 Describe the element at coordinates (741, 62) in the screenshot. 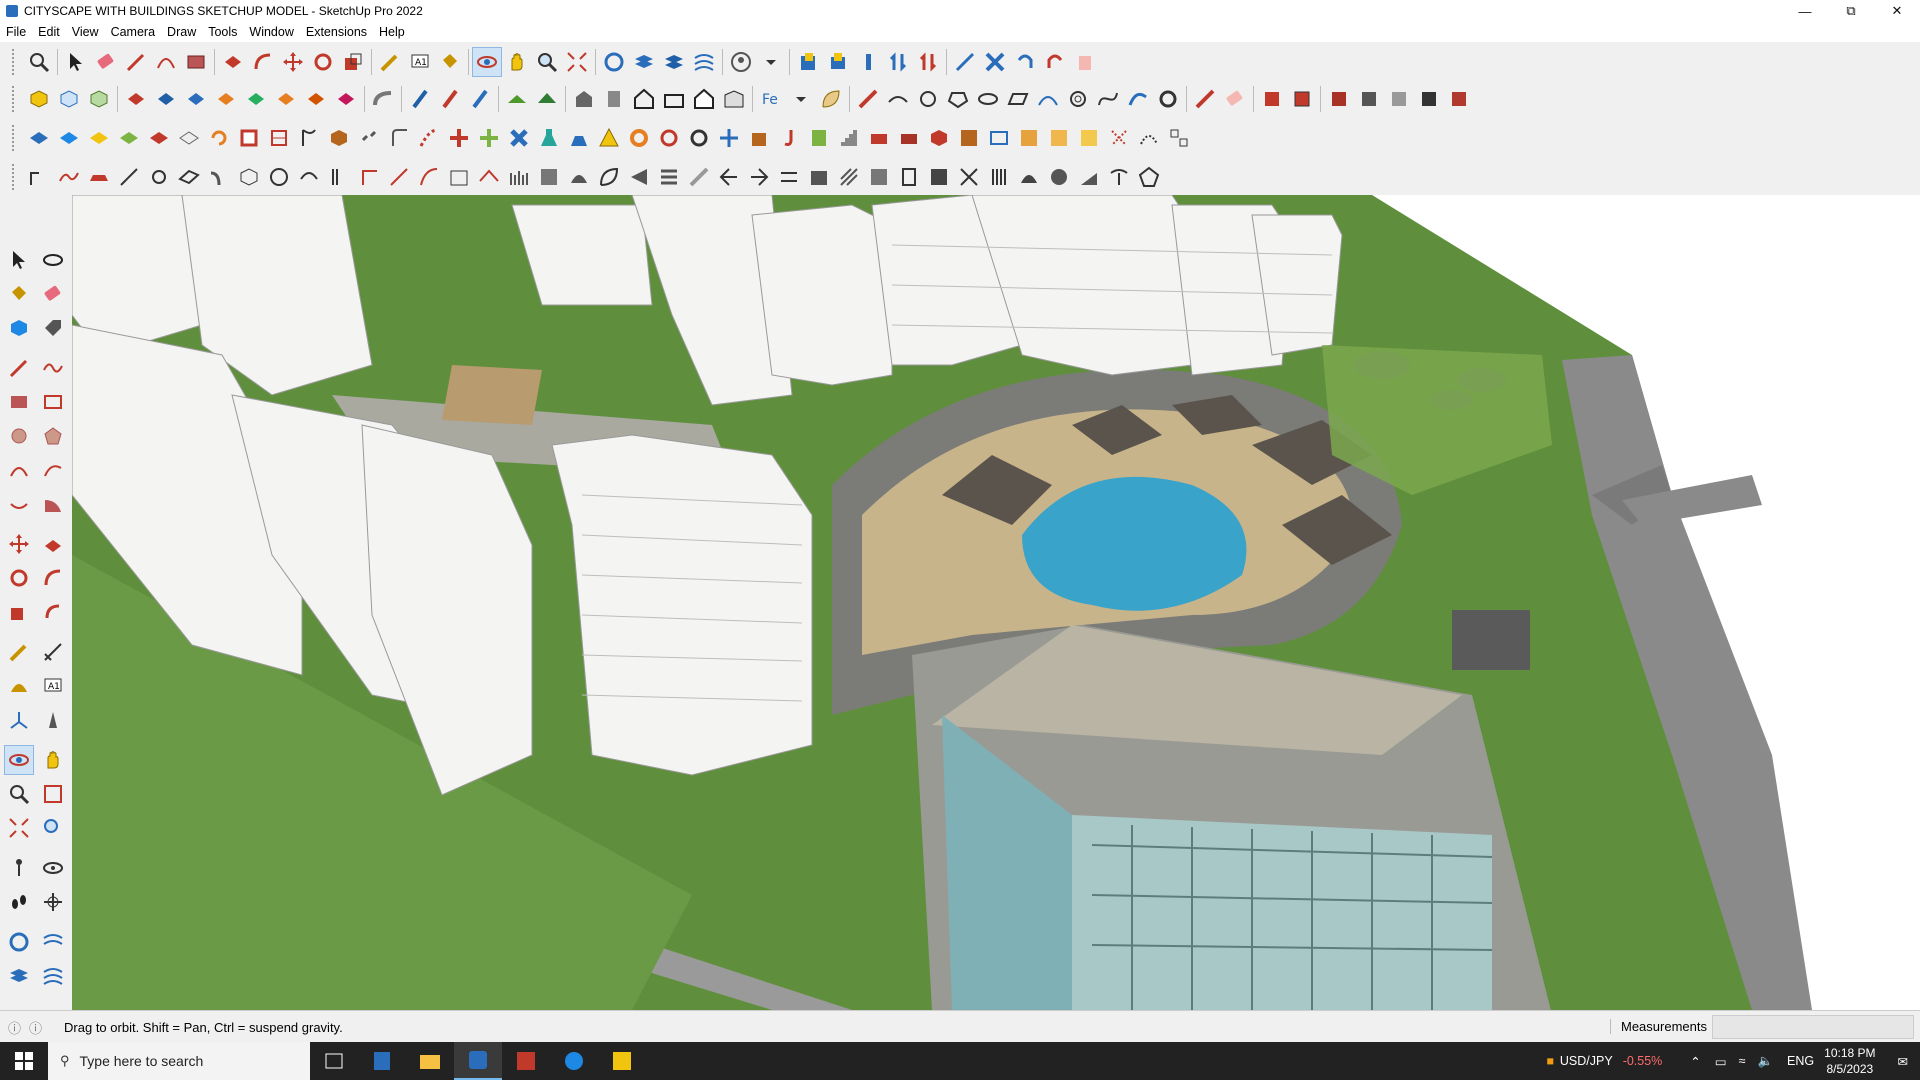

I see `account-icon` at that location.